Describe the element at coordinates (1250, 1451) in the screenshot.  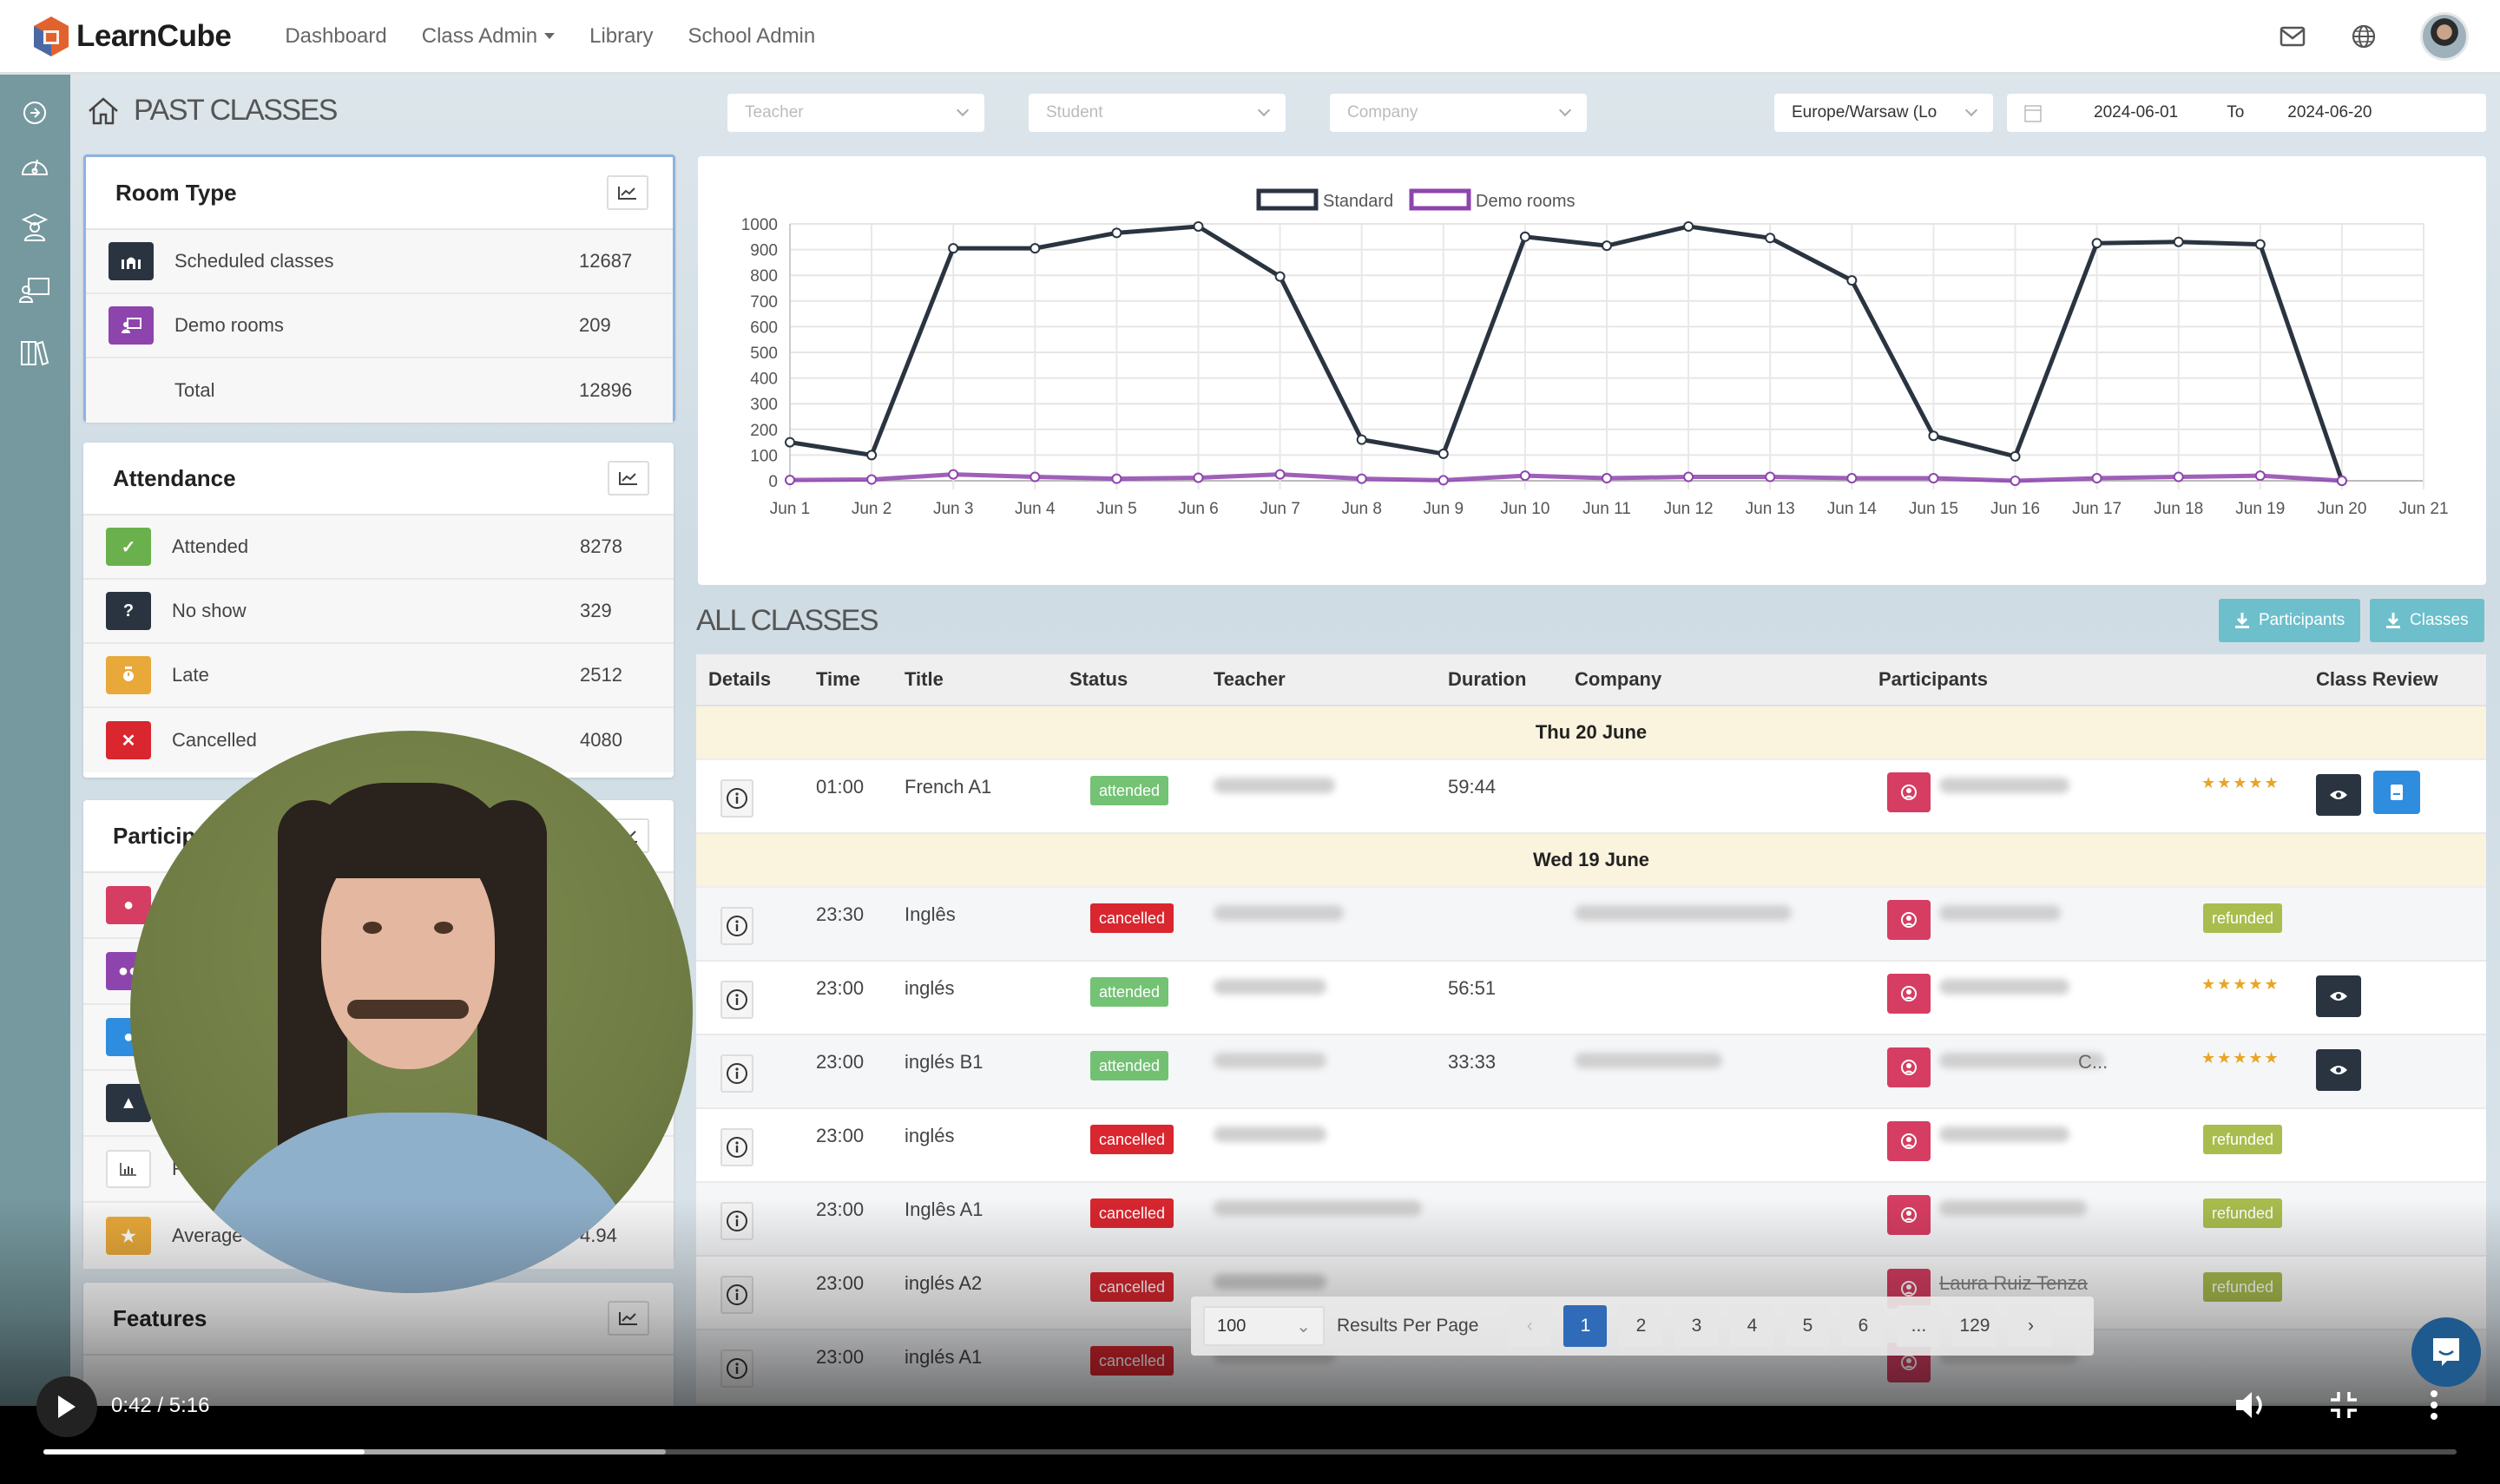
I see `video-progress-bar` at that location.